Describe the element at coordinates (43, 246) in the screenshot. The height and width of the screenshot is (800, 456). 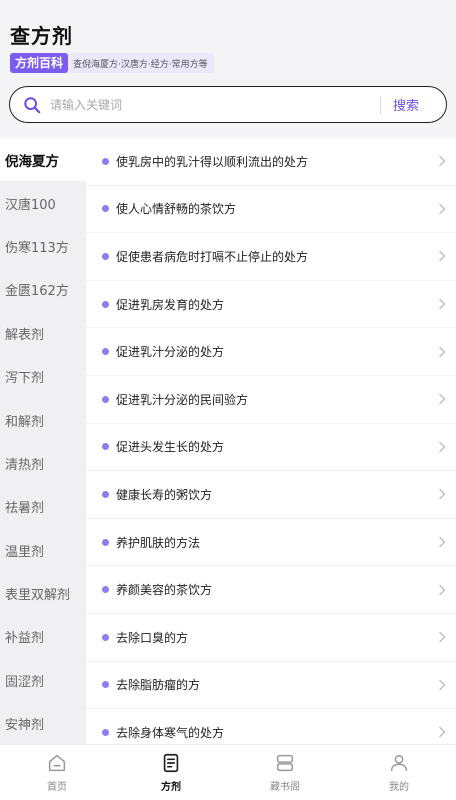
I see `sidebar-item-shanghan113: 伤寒113方` at that location.